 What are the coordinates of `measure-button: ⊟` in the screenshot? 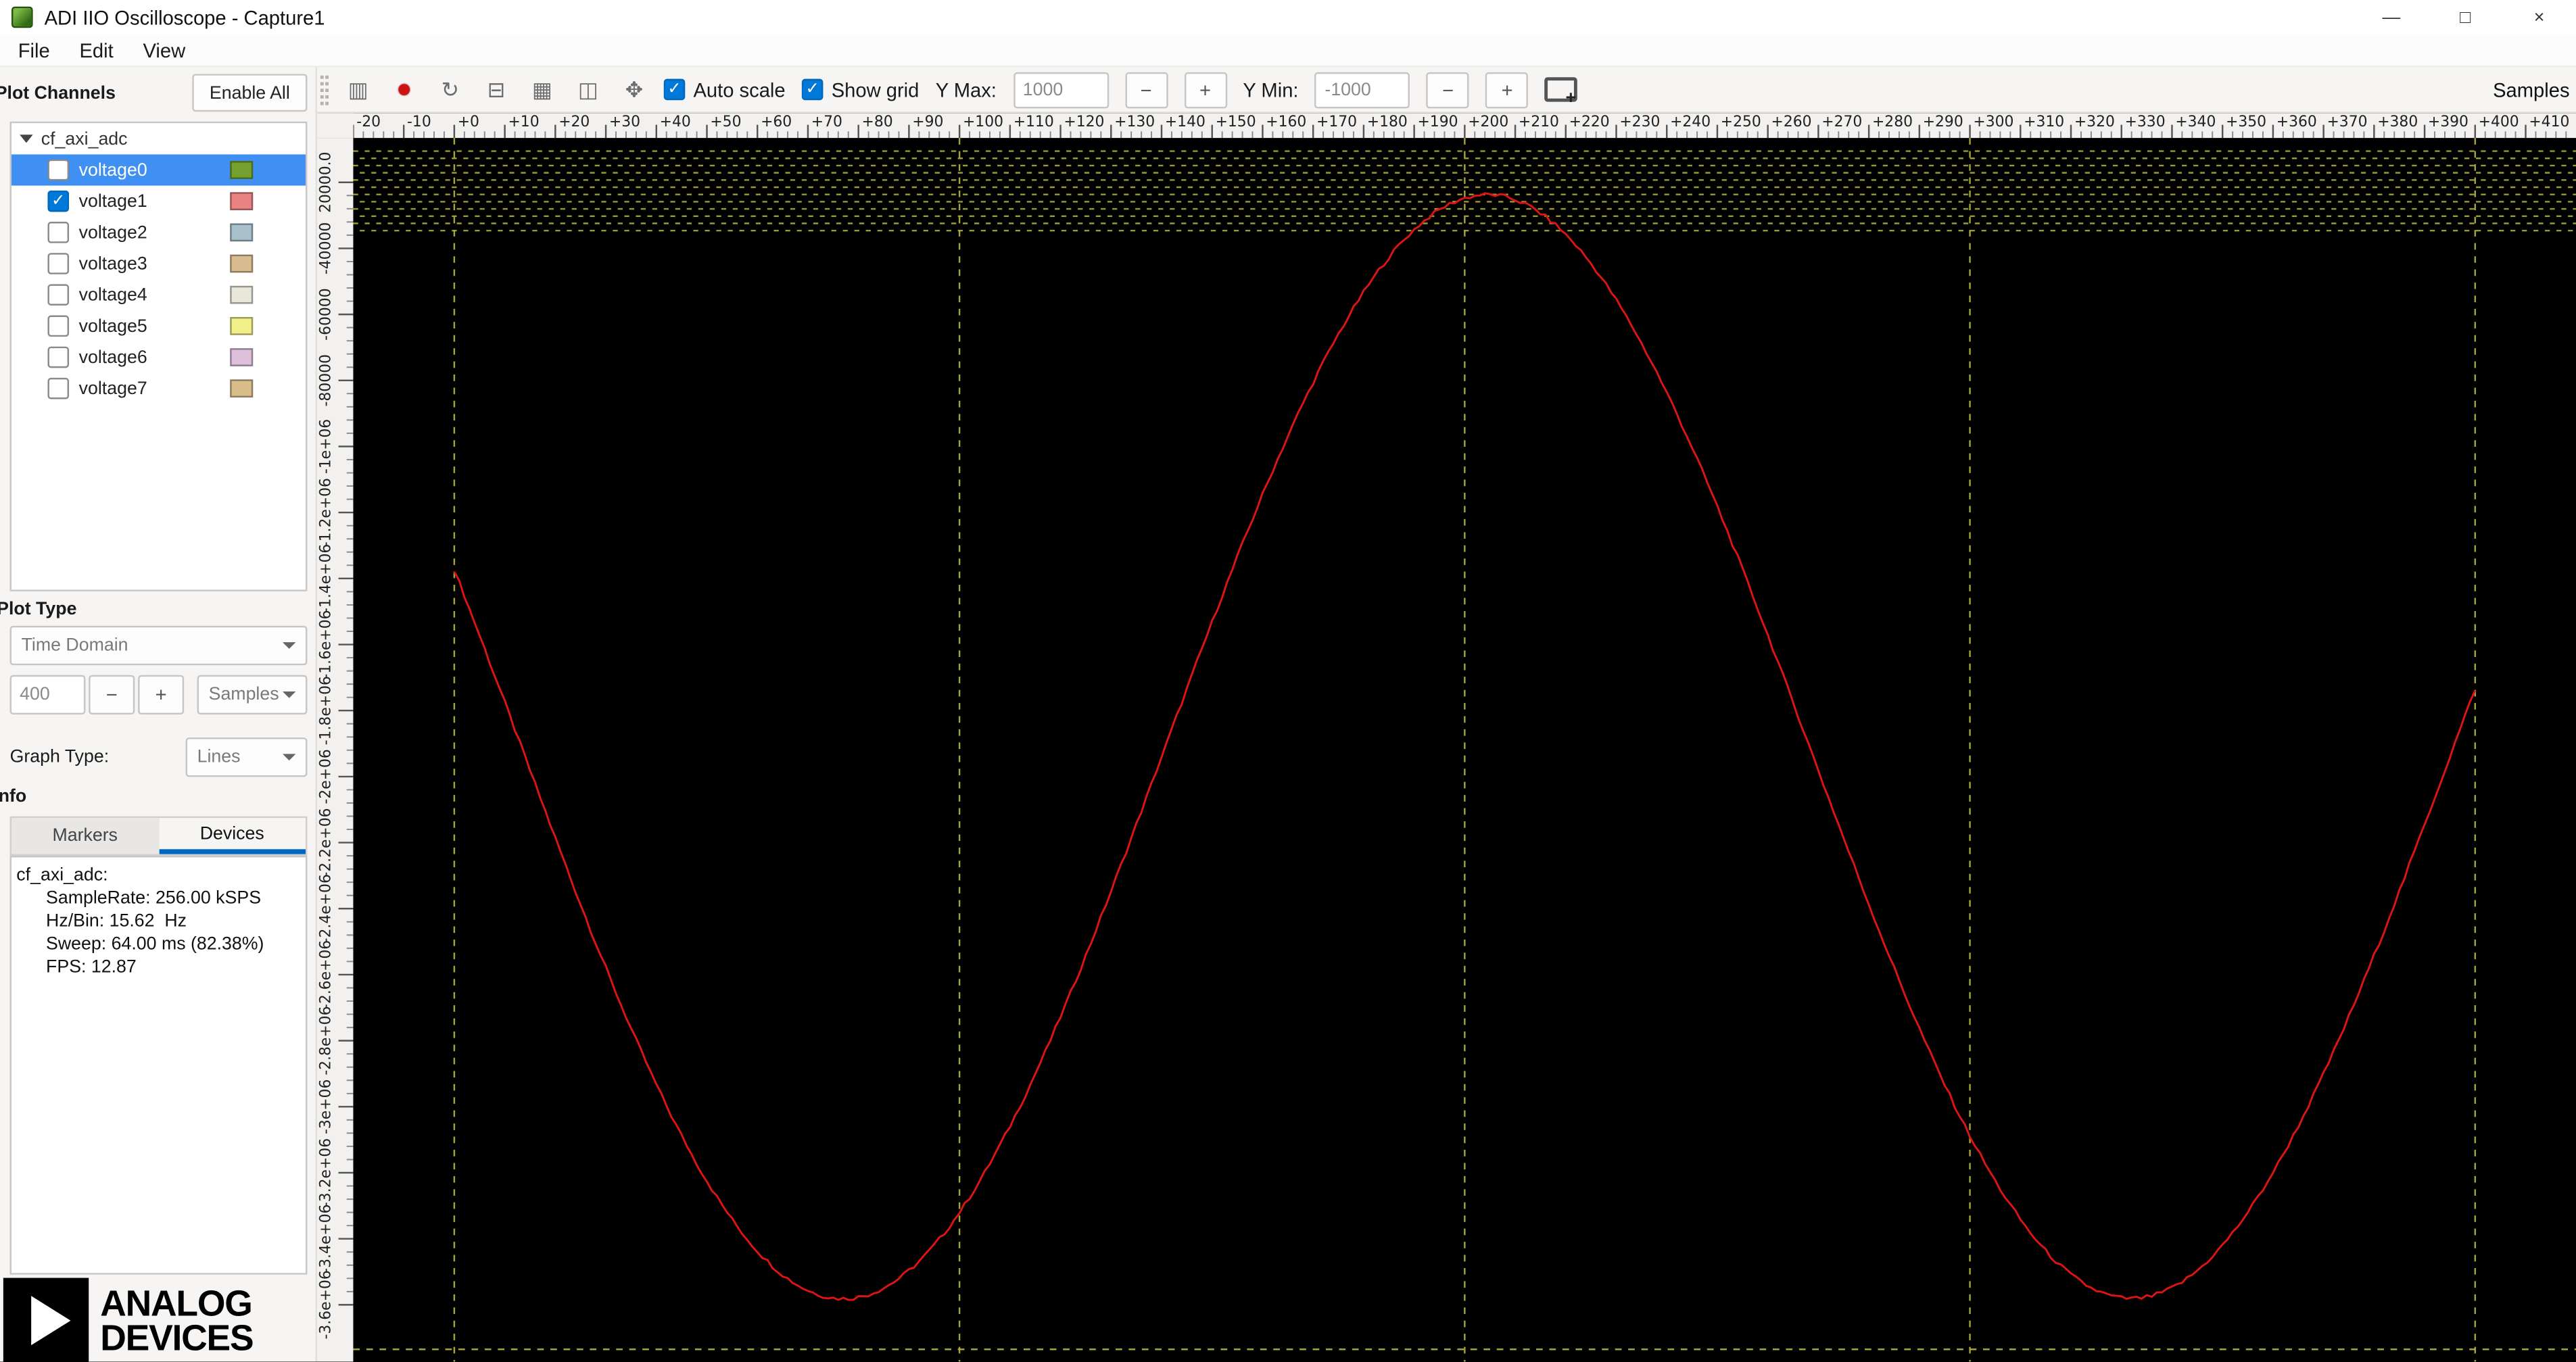 It's located at (496, 89).